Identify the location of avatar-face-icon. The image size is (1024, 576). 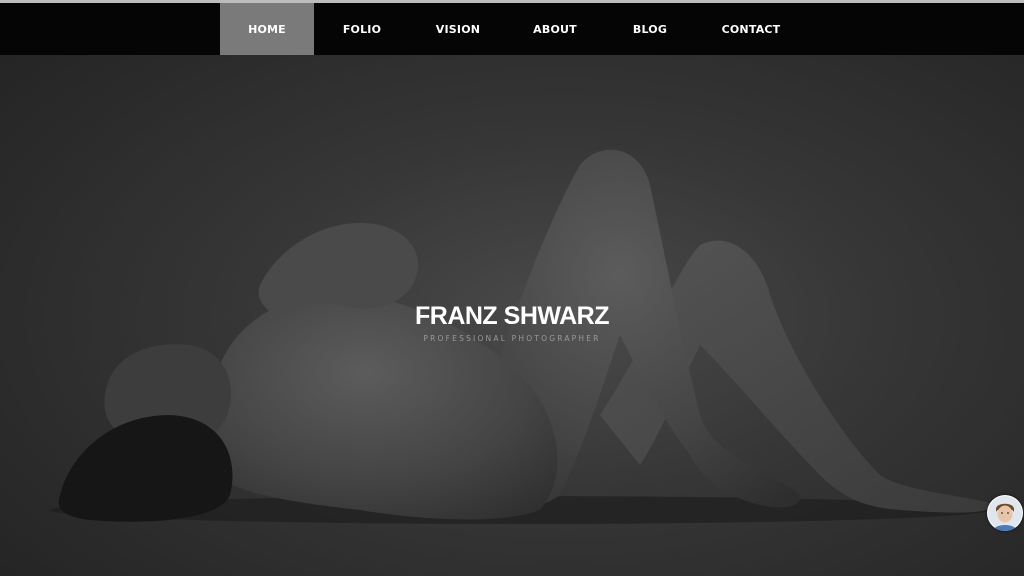
(1005, 513).